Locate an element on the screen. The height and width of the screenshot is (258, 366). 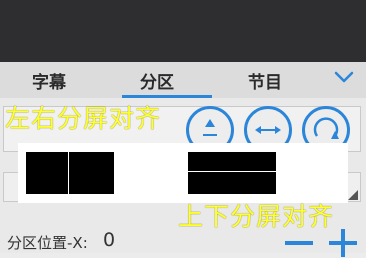
left-right-split-caption: 左右分屏对齐 is located at coordinates (83, 118).